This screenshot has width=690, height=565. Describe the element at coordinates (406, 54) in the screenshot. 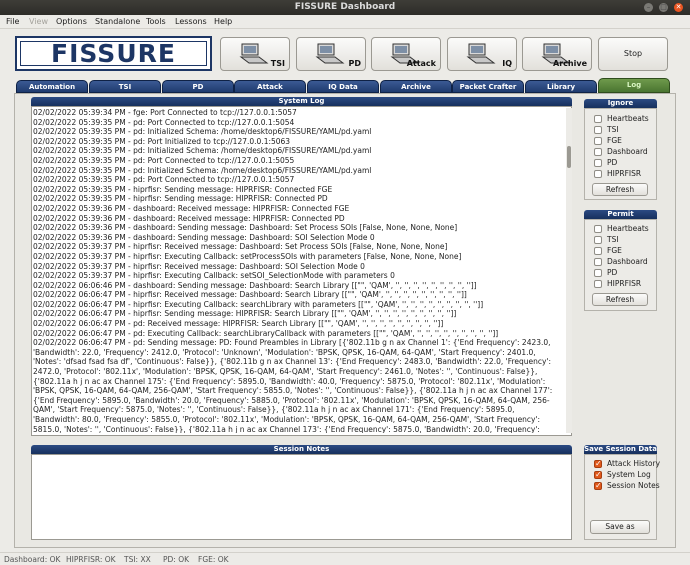

I see `attack-component-button: Attack` at that location.